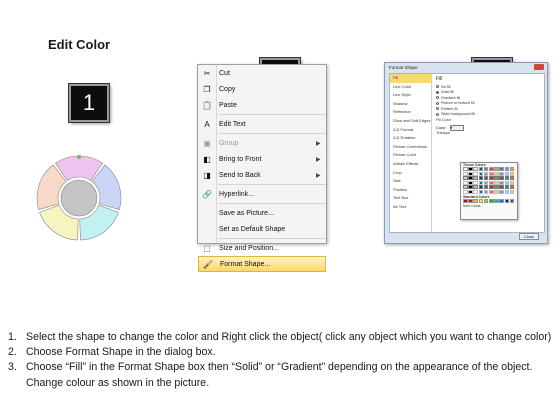  Describe the element at coordinates (410, 198) in the screenshot. I see `category-item: Text Box` at that location.